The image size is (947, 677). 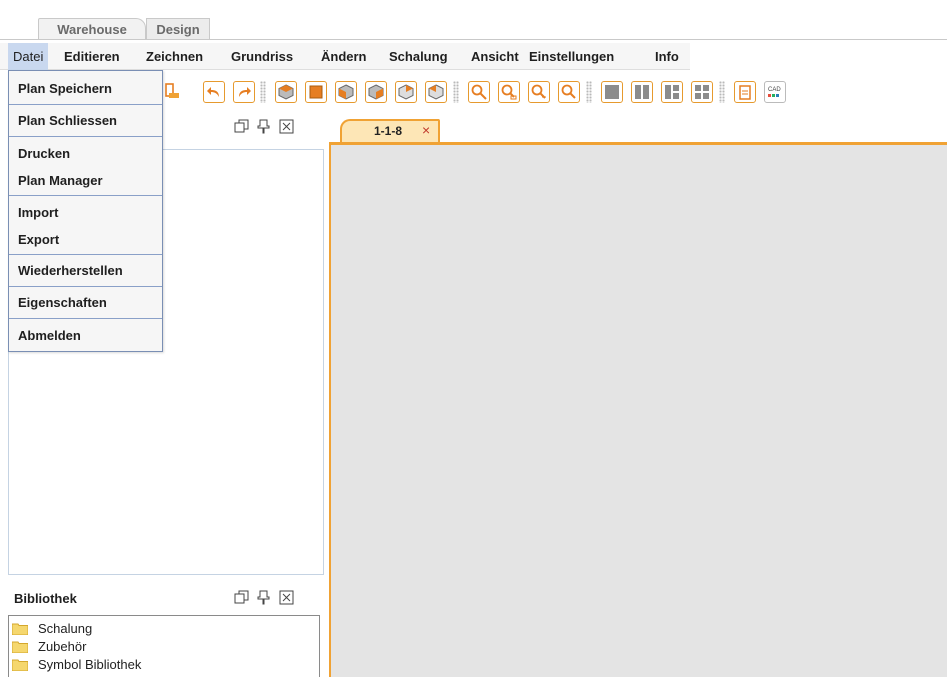 I want to click on zoom-in-icon, so click(x=539, y=92).